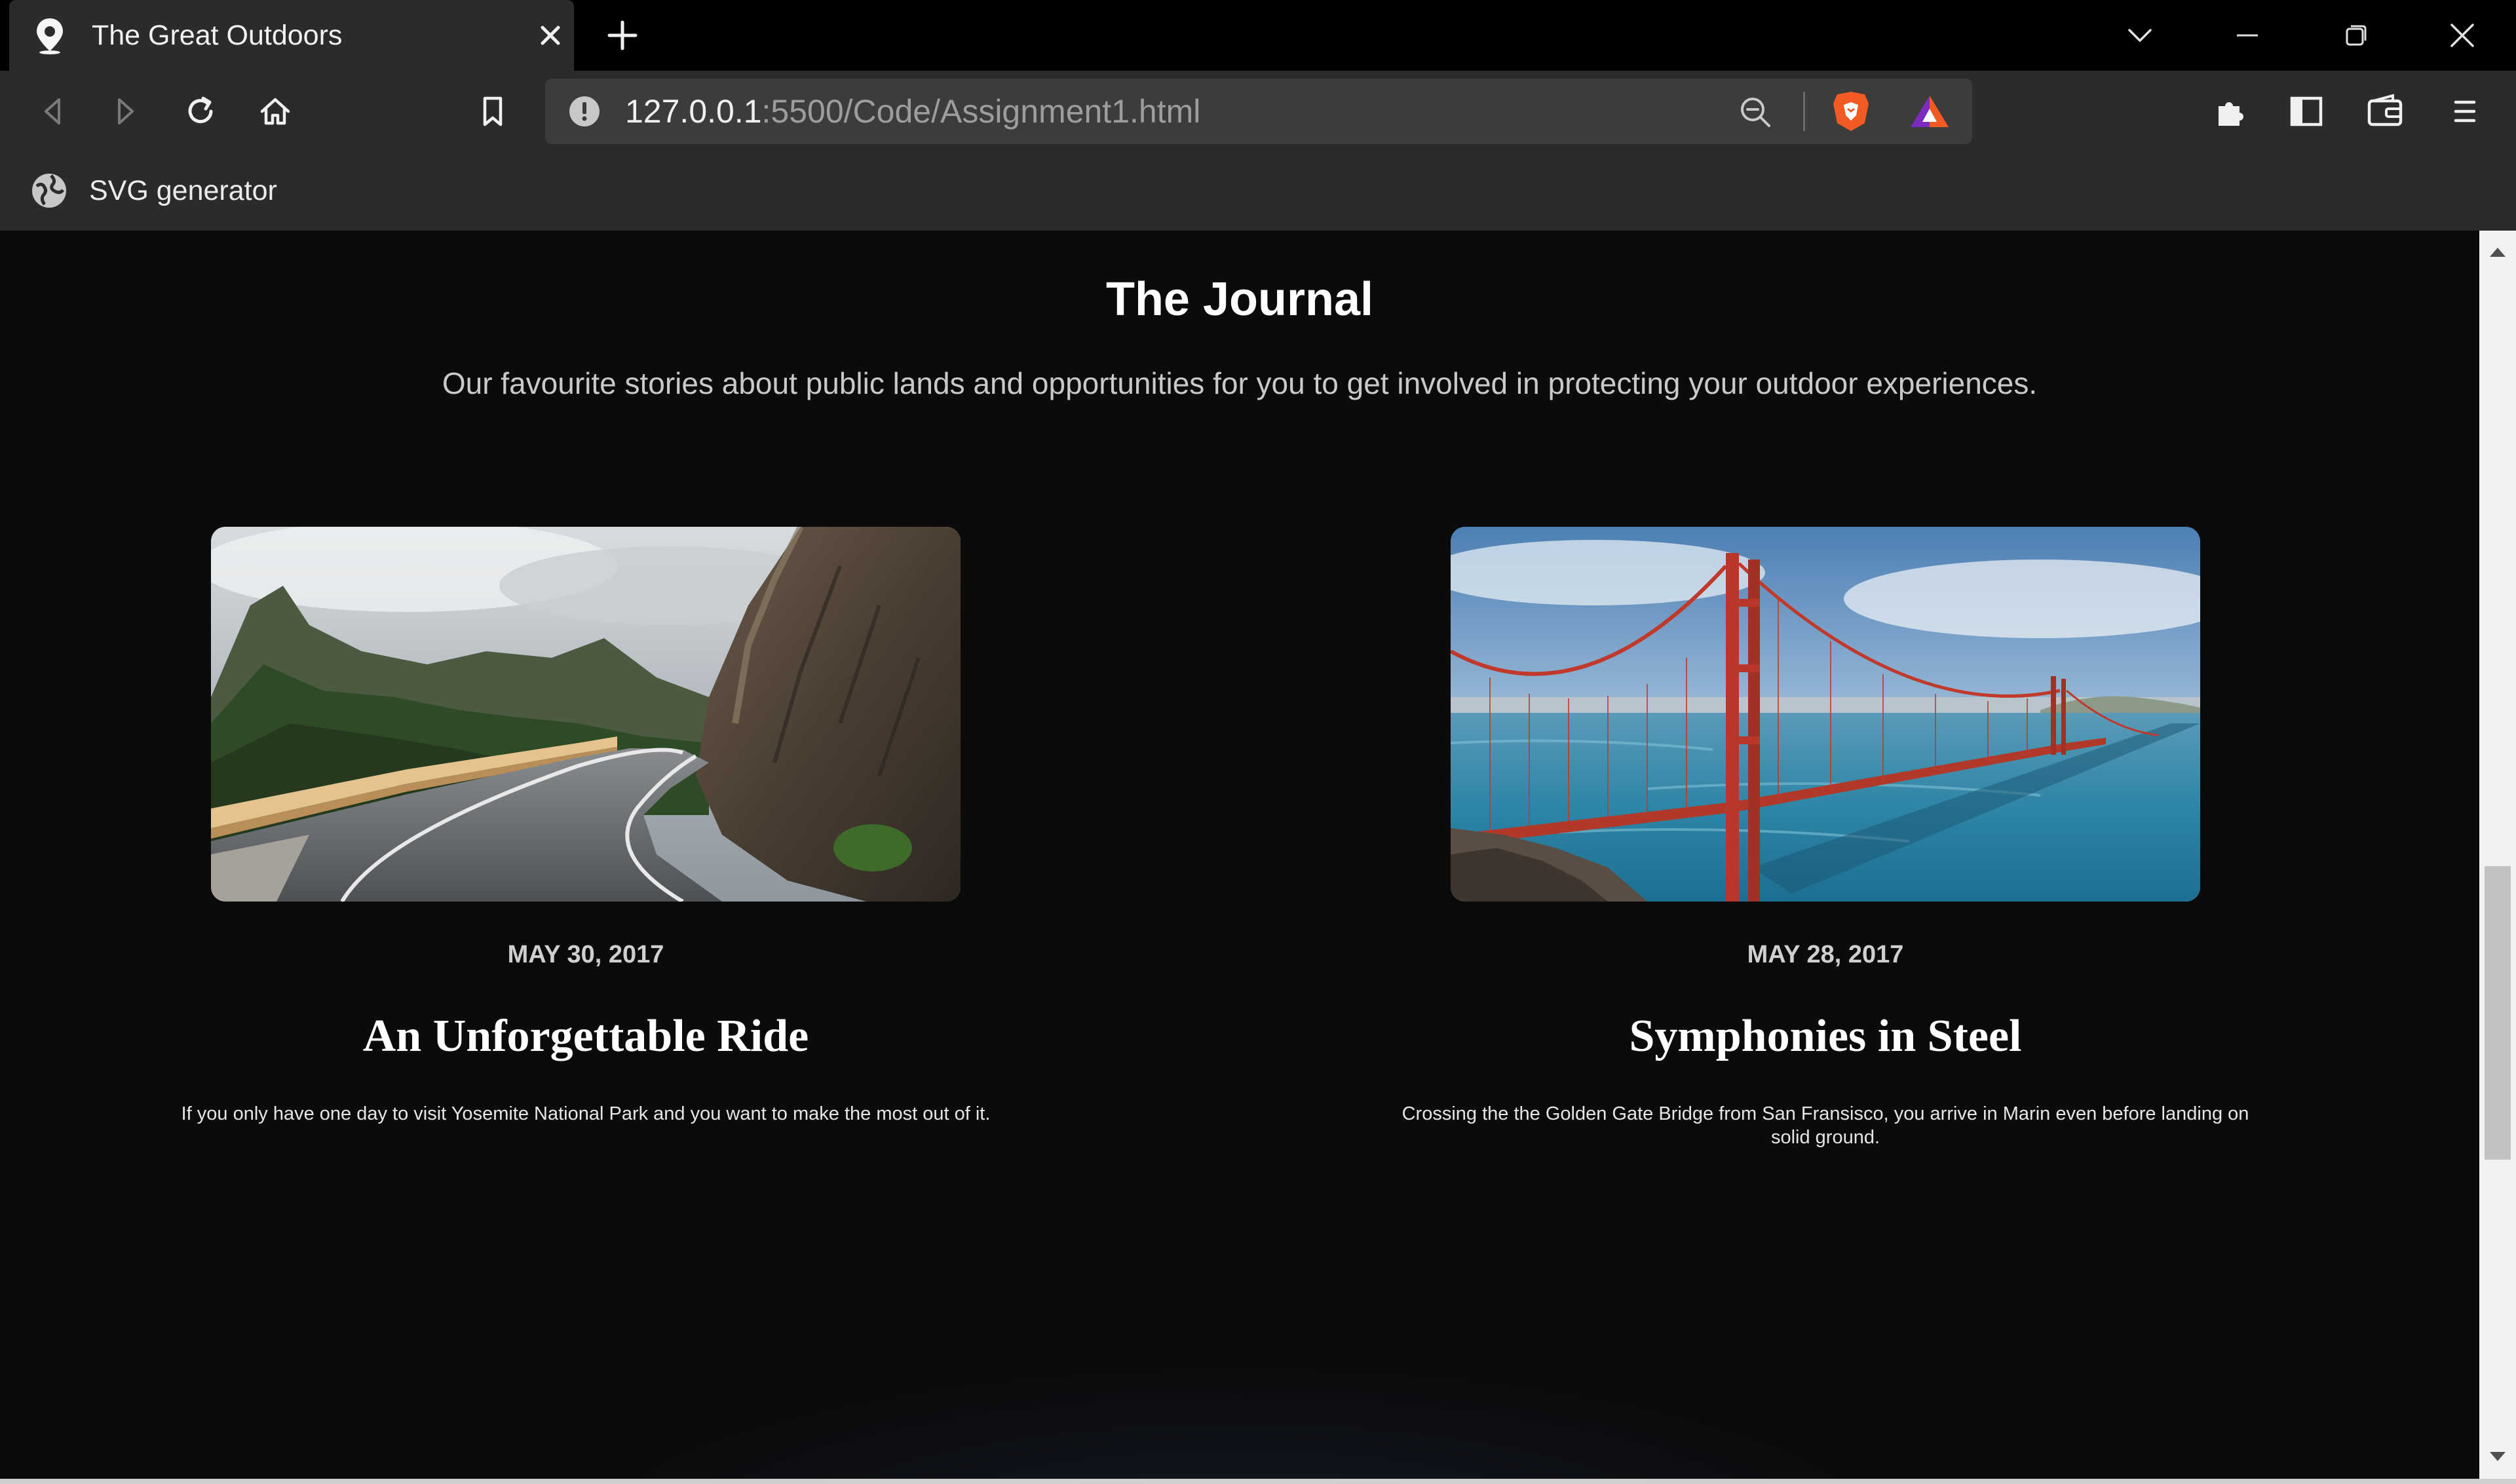 This screenshot has width=2516, height=1484. I want to click on card-date: MAY 28, 2017, so click(1825, 955).